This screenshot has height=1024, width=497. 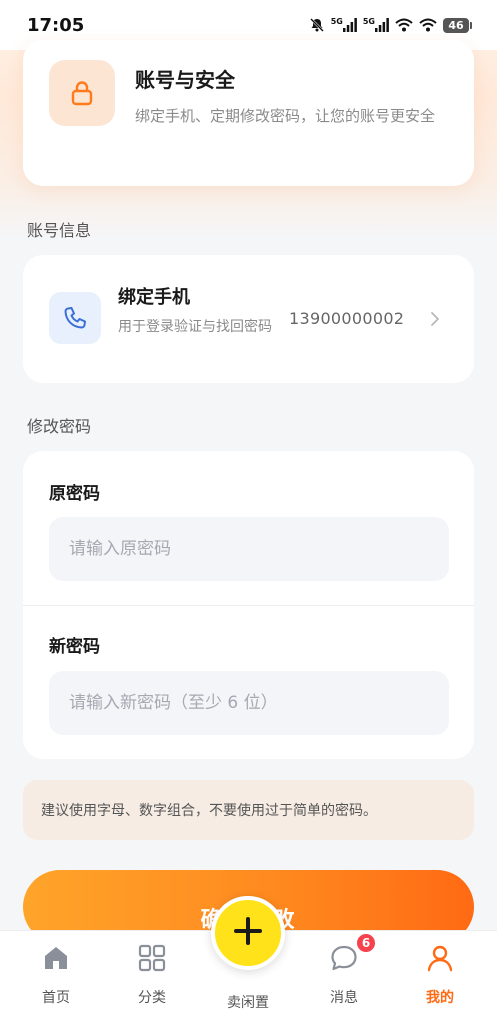 I want to click on tab-label: 首页, so click(x=56, y=998).